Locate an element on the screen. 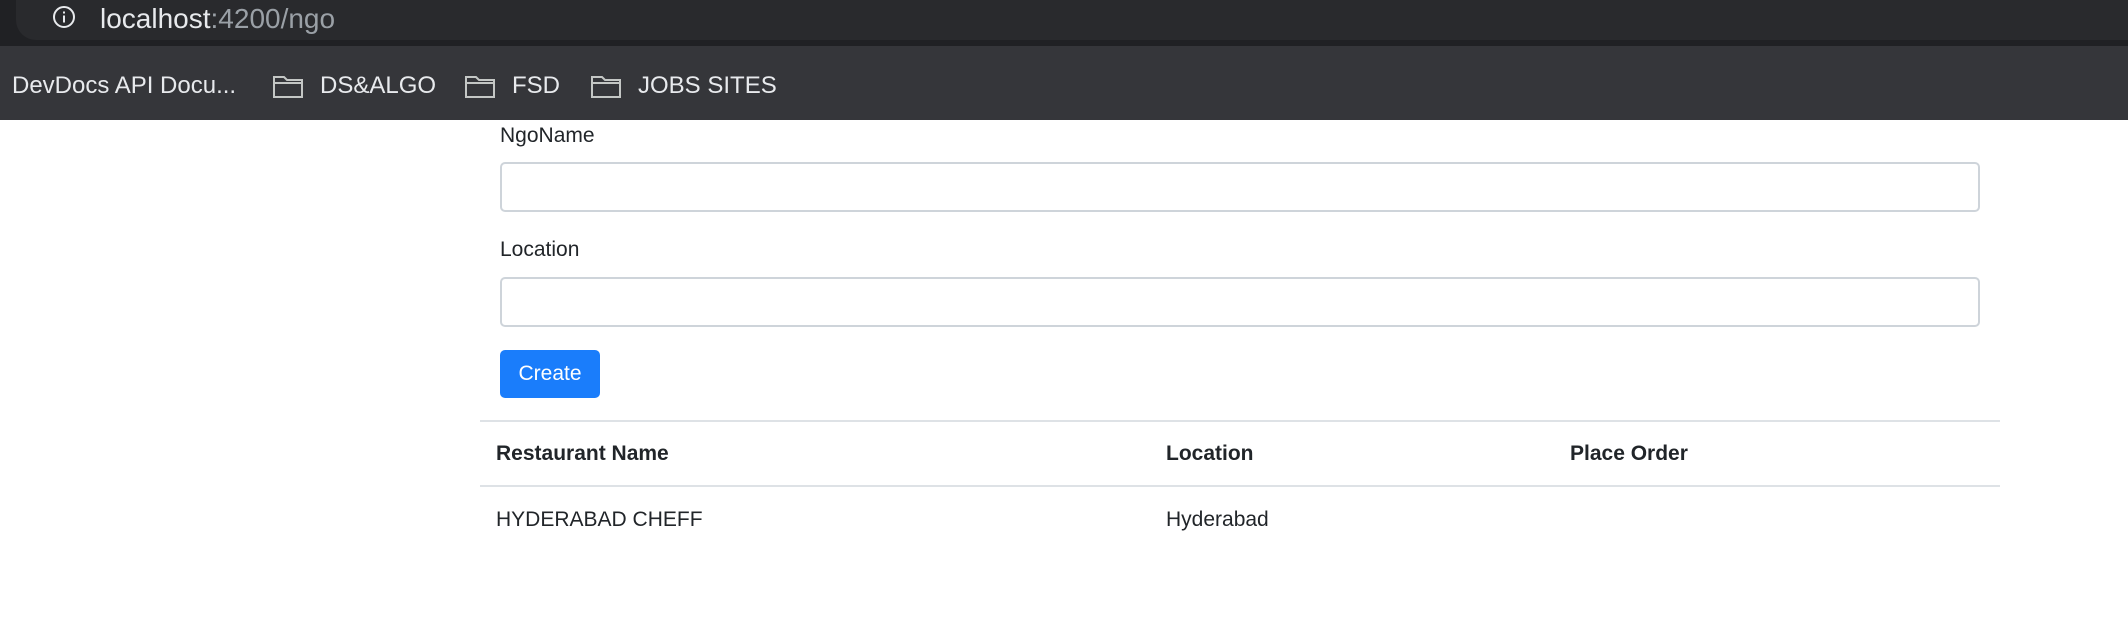 Image resolution: width=2128 pixels, height=626 pixels. bookmark-label: JOBS SITES is located at coordinates (707, 85).